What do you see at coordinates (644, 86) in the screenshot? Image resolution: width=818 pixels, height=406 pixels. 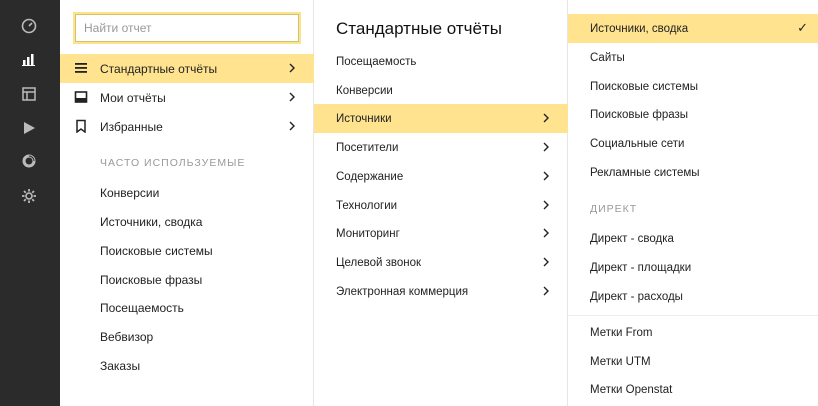 I see `report-label: Поисковые системы` at bounding box center [644, 86].